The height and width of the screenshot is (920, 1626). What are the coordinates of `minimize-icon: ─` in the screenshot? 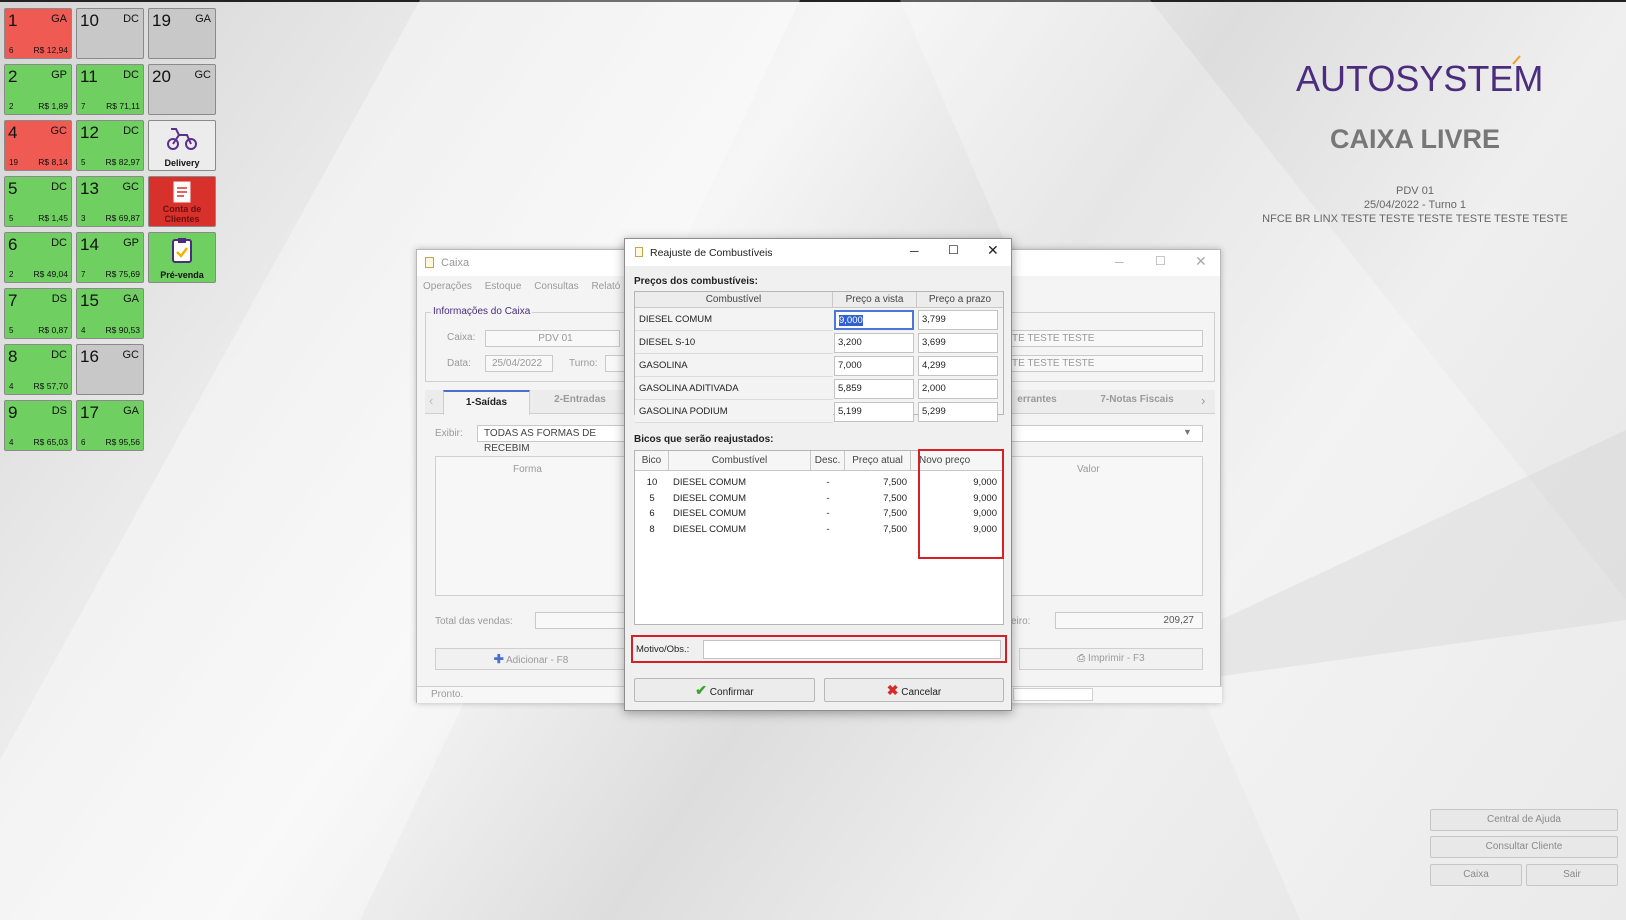 It's located at (1119, 262).